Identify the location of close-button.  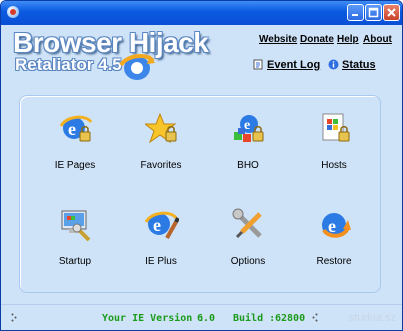
(391, 12).